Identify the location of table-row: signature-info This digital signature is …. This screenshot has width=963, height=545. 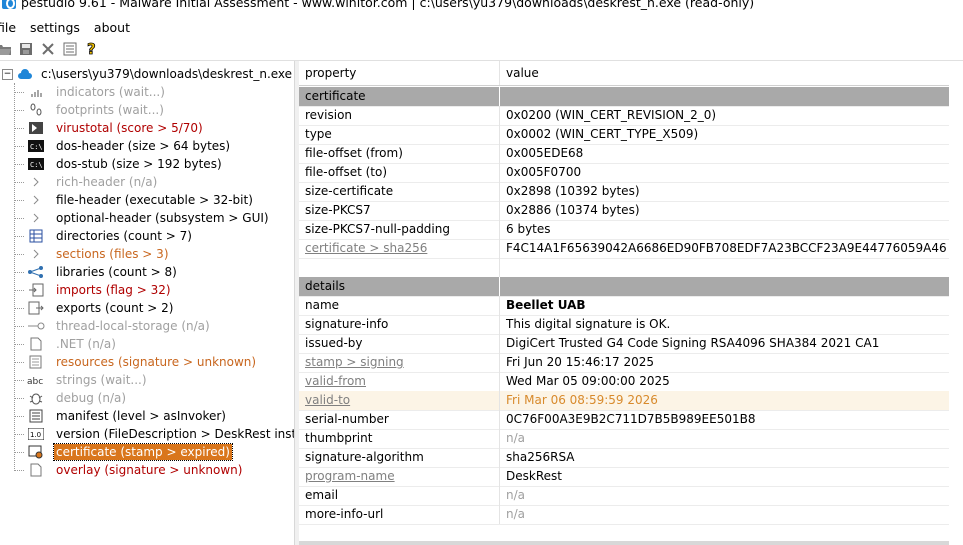
(624, 325).